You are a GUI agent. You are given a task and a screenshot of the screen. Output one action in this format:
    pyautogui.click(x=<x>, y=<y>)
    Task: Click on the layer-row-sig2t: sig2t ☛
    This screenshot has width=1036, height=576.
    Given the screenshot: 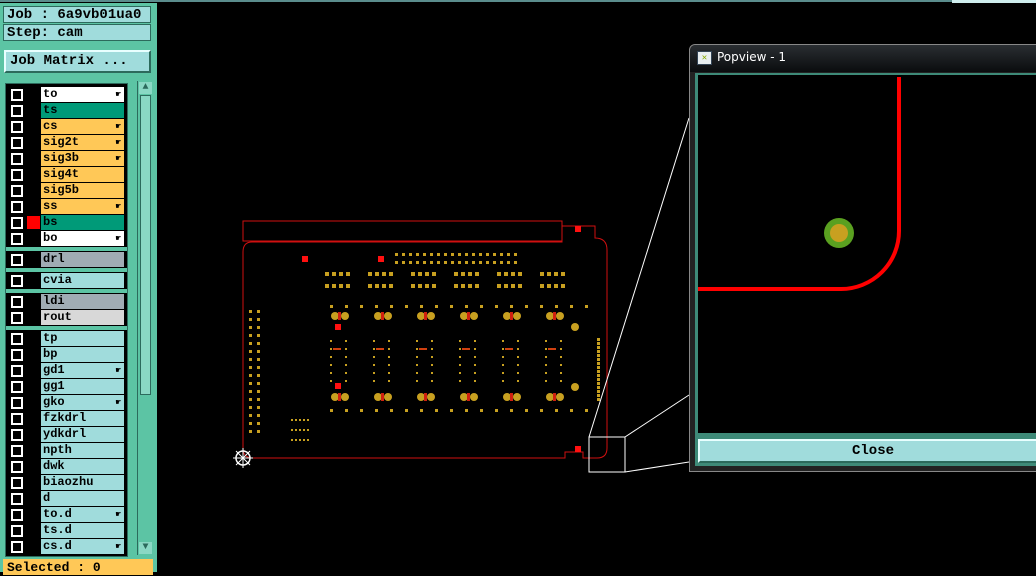 What is the action you would take?
    pyautogui.click(x=66, y=142)
    